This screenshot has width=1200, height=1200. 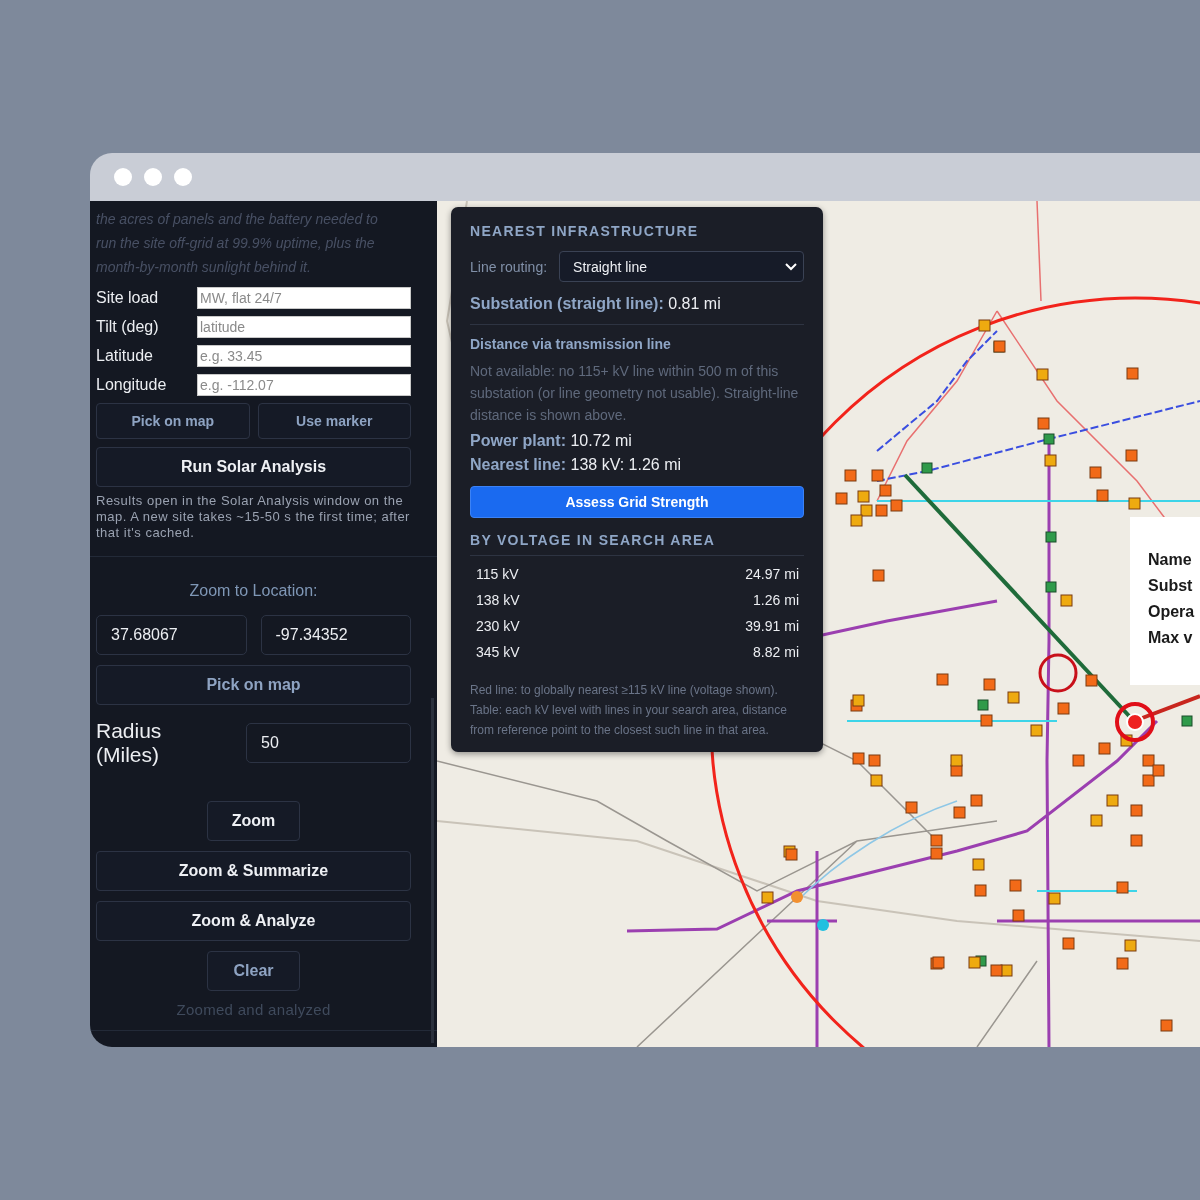 What do you see at coordinates (253, 921) in the screenshot?
I see `zoom-action-button: Zoom & Analyze` at bounding box center [253, 921].